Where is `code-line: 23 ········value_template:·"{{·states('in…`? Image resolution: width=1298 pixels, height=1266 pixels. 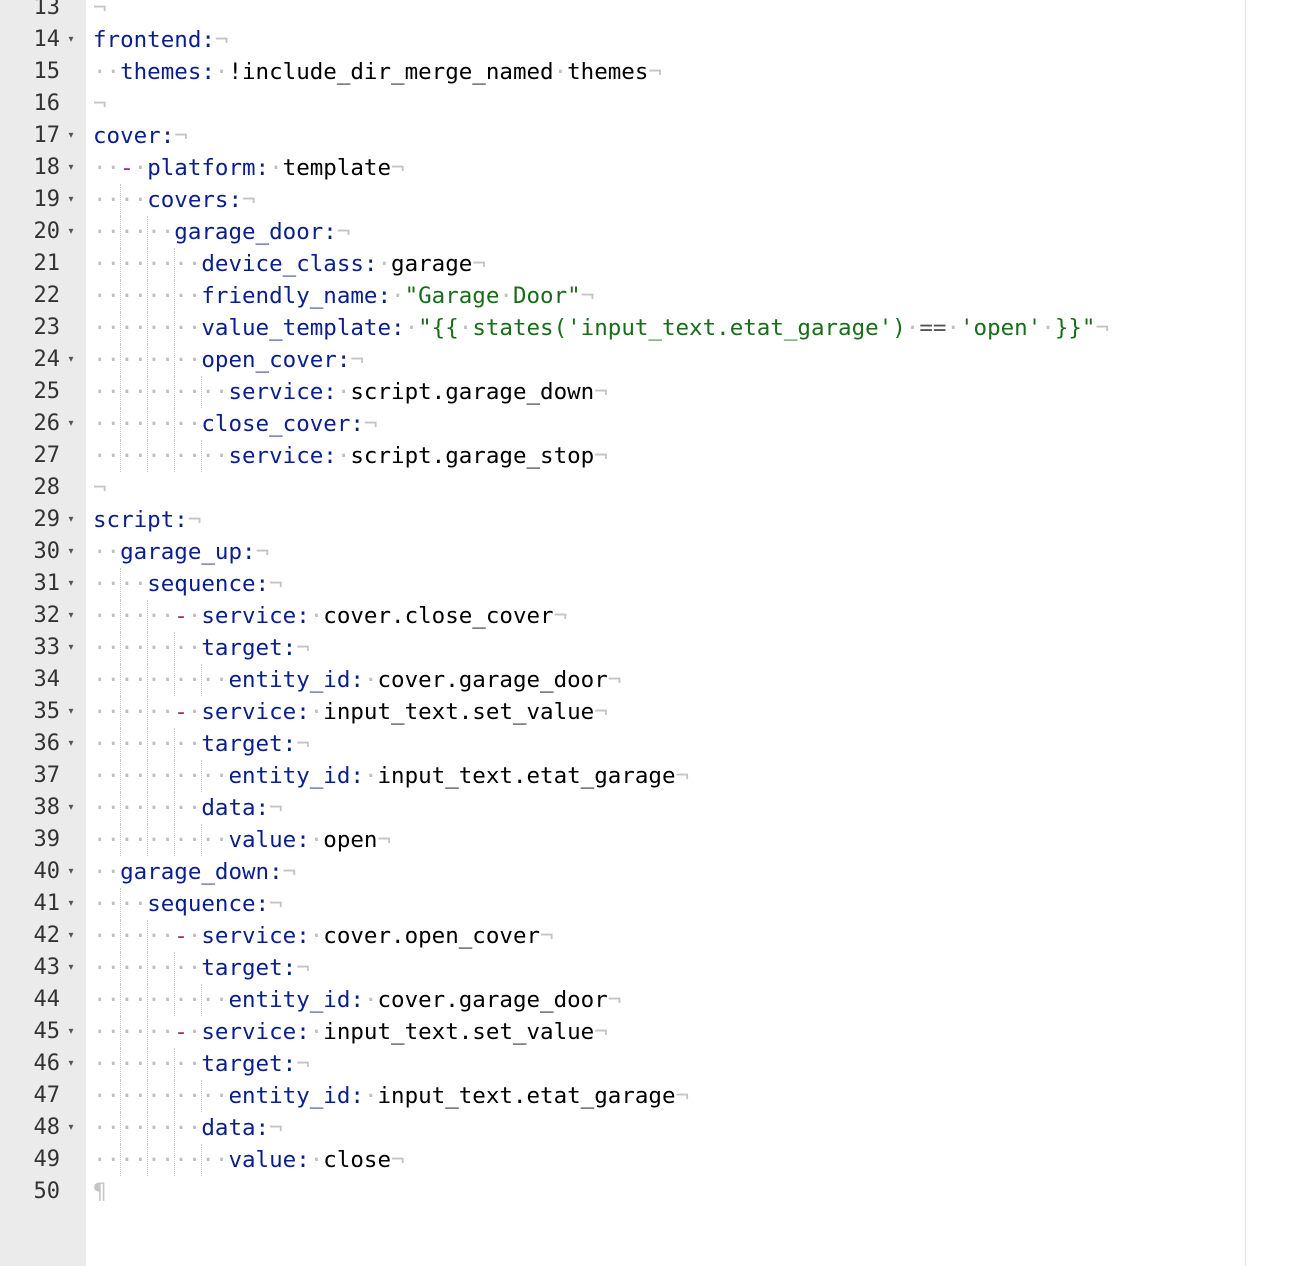 code-line: 23 ········value_template:·"{{·states('in… is located at coordinates (649, 328).